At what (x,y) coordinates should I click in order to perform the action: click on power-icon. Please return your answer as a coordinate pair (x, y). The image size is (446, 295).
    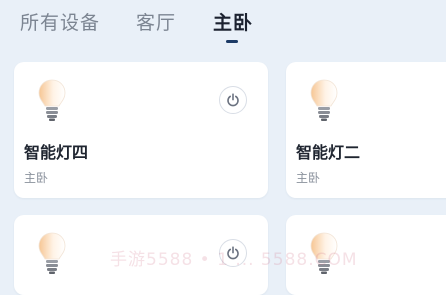
    Looking at the image, I should click on (233, 100).